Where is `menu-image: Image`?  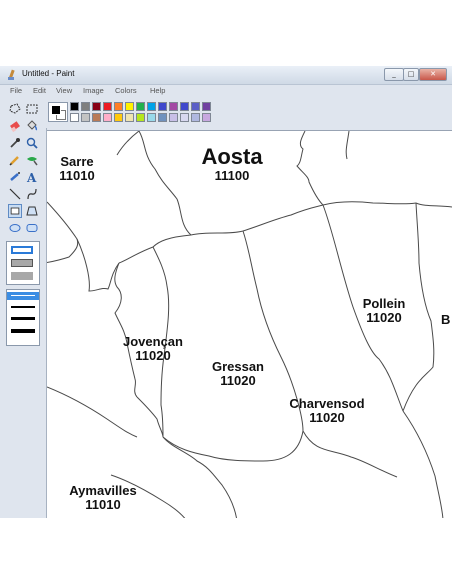 menu-image: Image is located at coordinates (93, 90).